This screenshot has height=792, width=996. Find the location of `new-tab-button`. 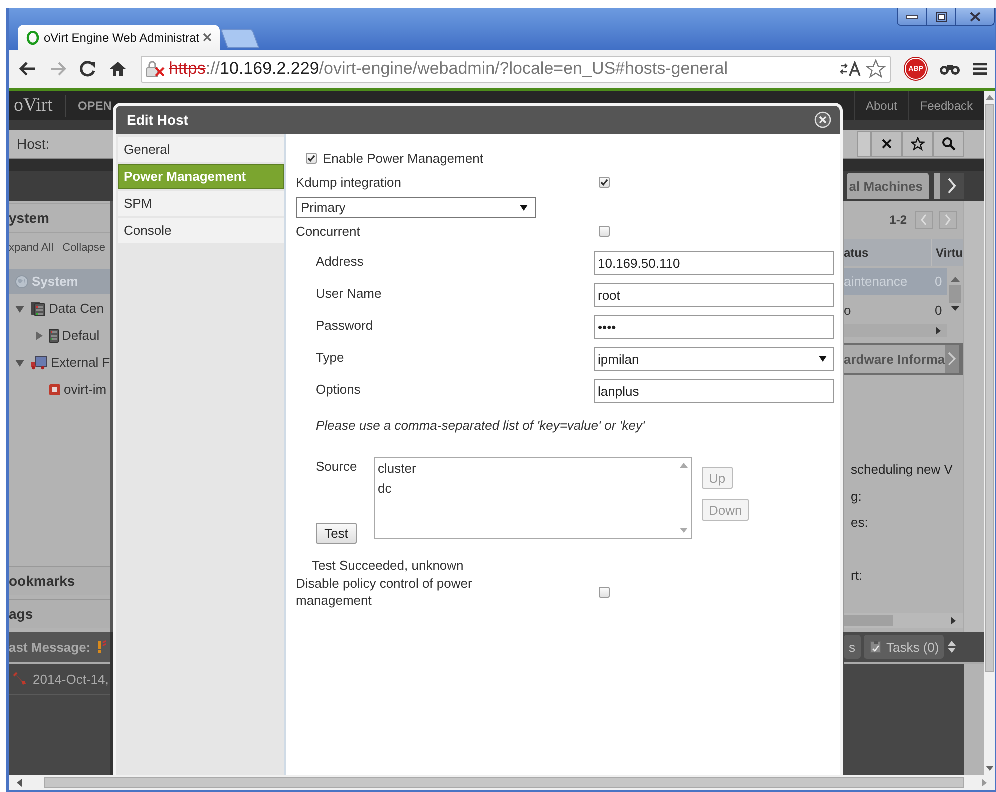

new-tab-button is located at coordinates (240, 38).